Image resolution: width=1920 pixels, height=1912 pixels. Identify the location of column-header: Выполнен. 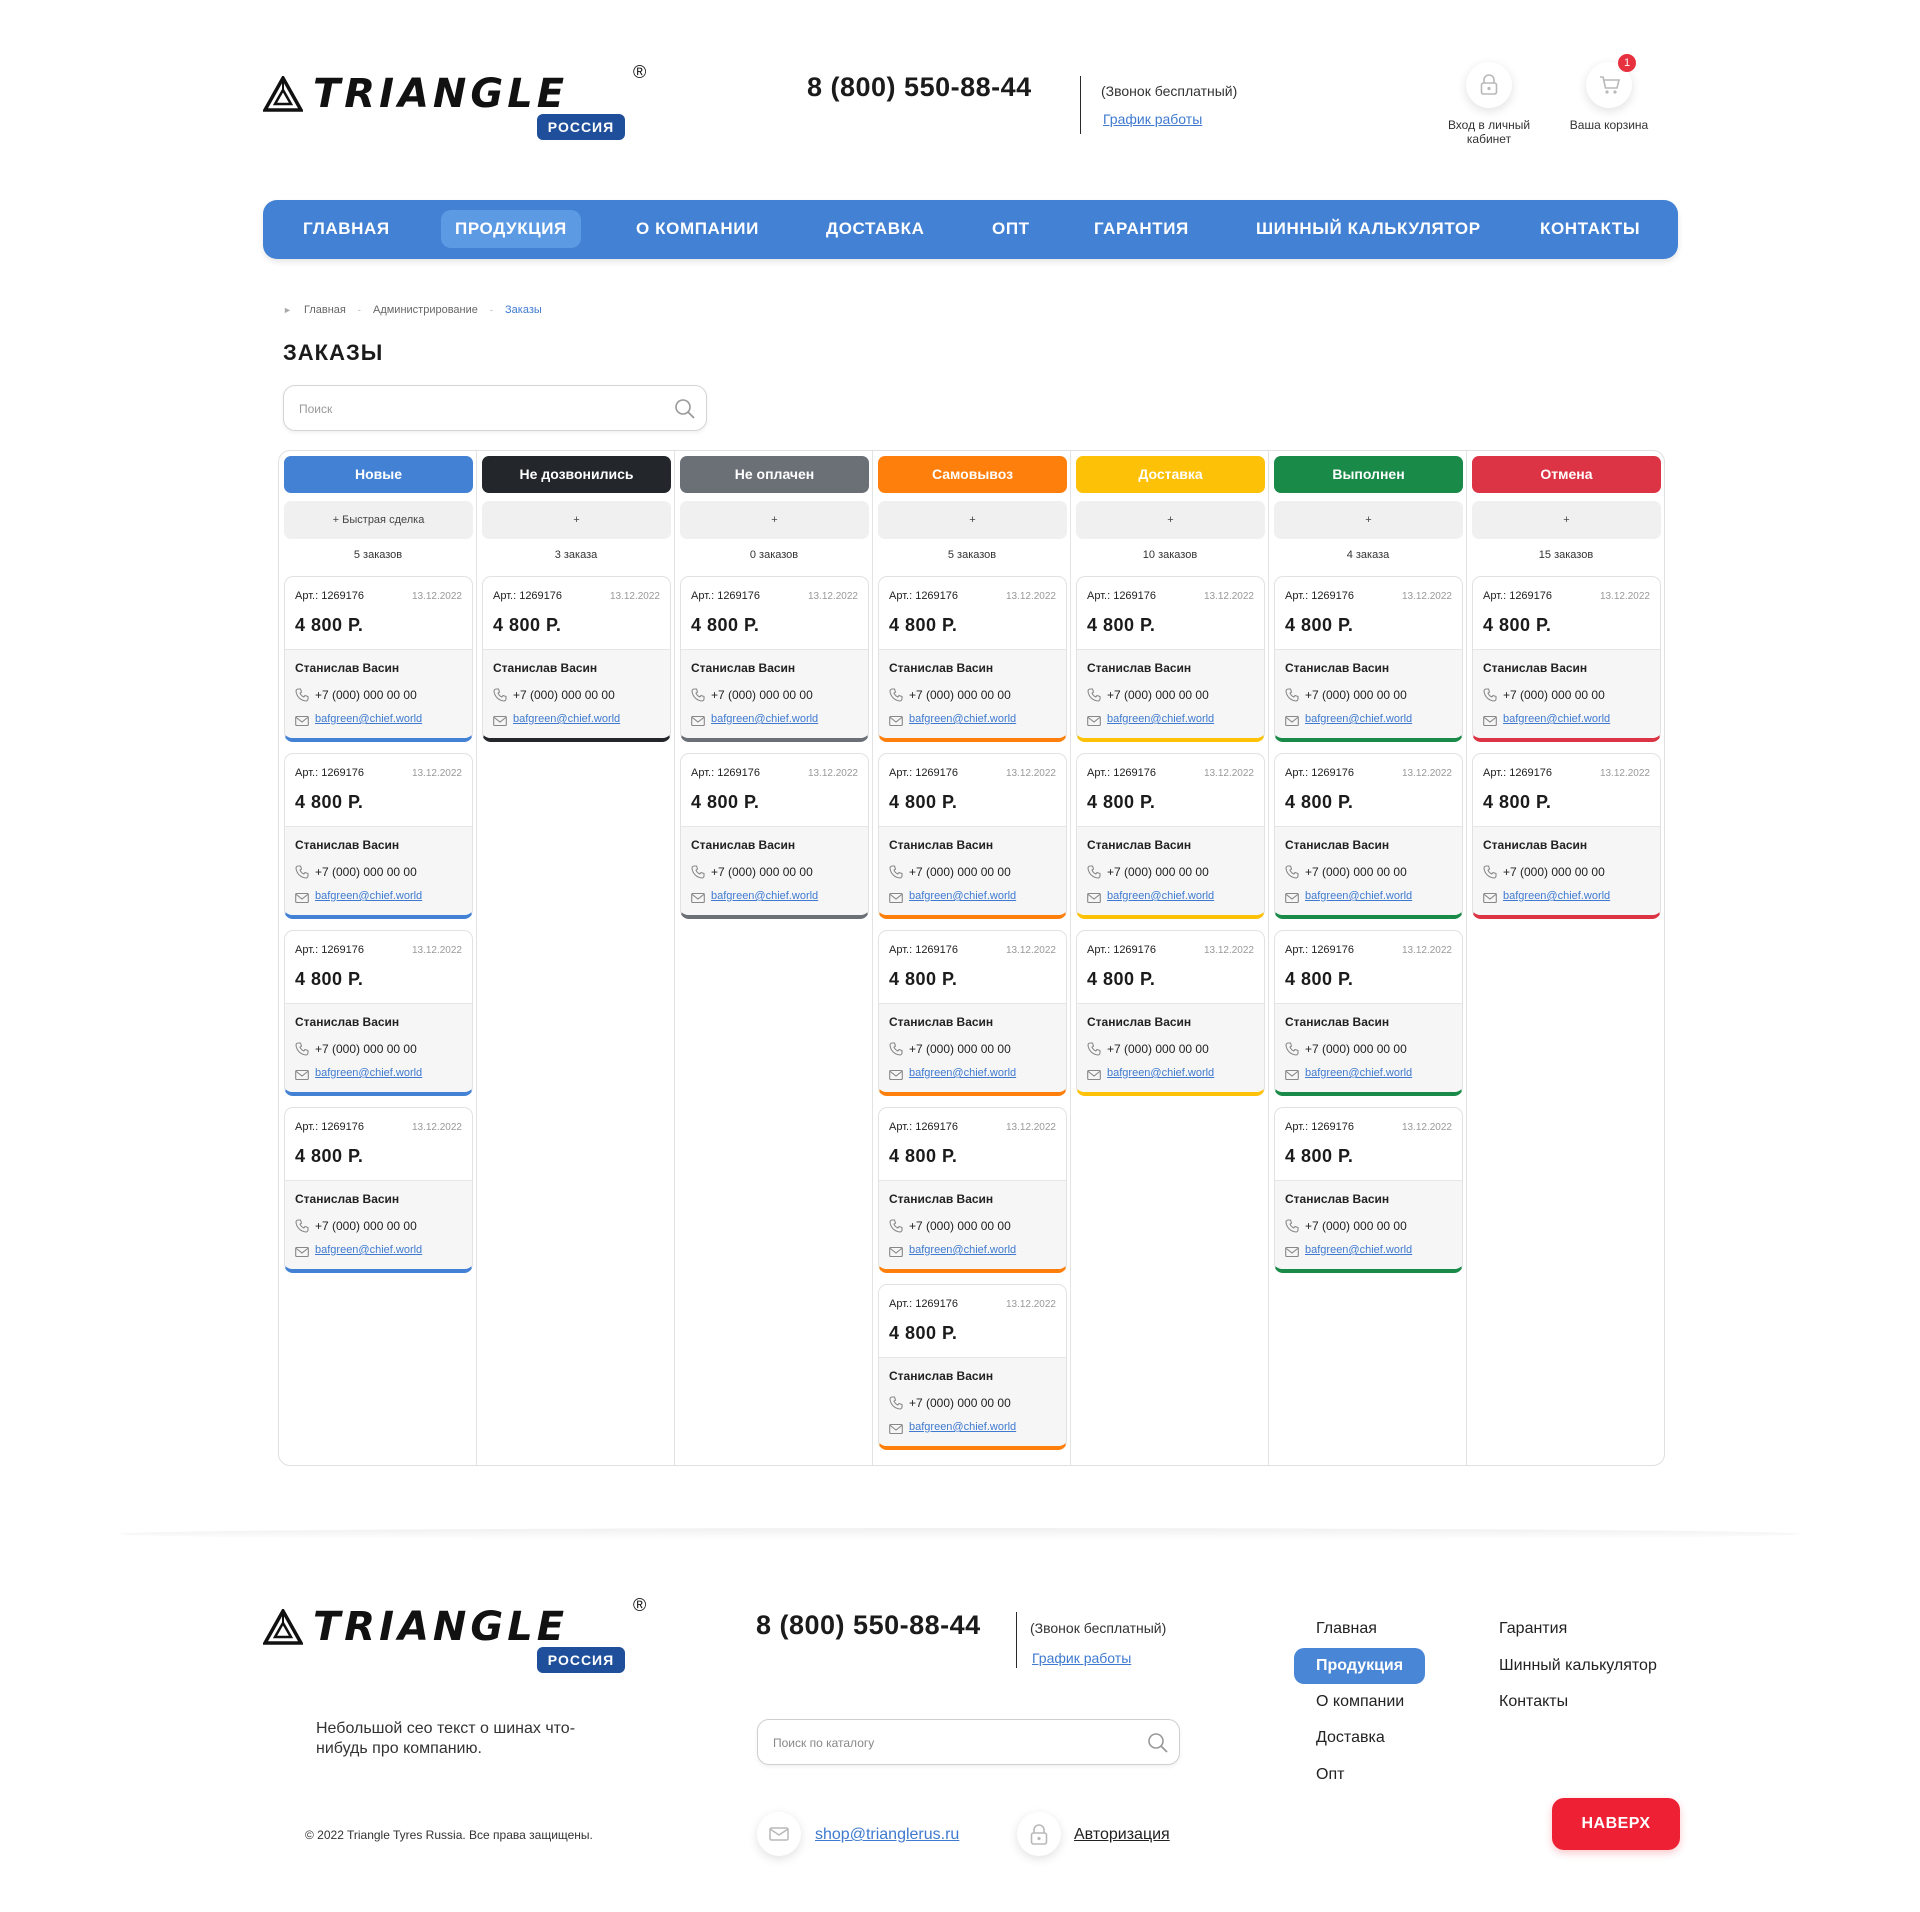
(1368, 474).